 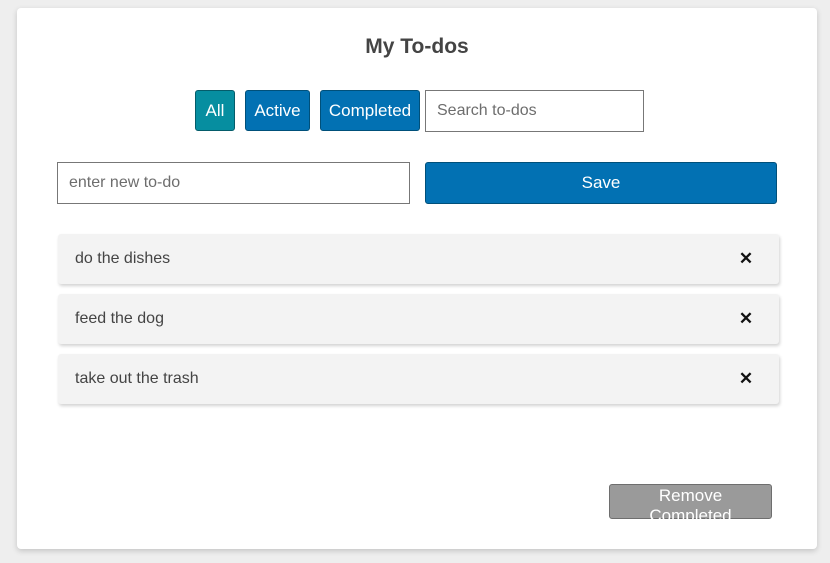 What do you see at coordinates (123, 258) in the screenshot?
I see `todo-text: do the dishes` at bounding box center [123, 258].